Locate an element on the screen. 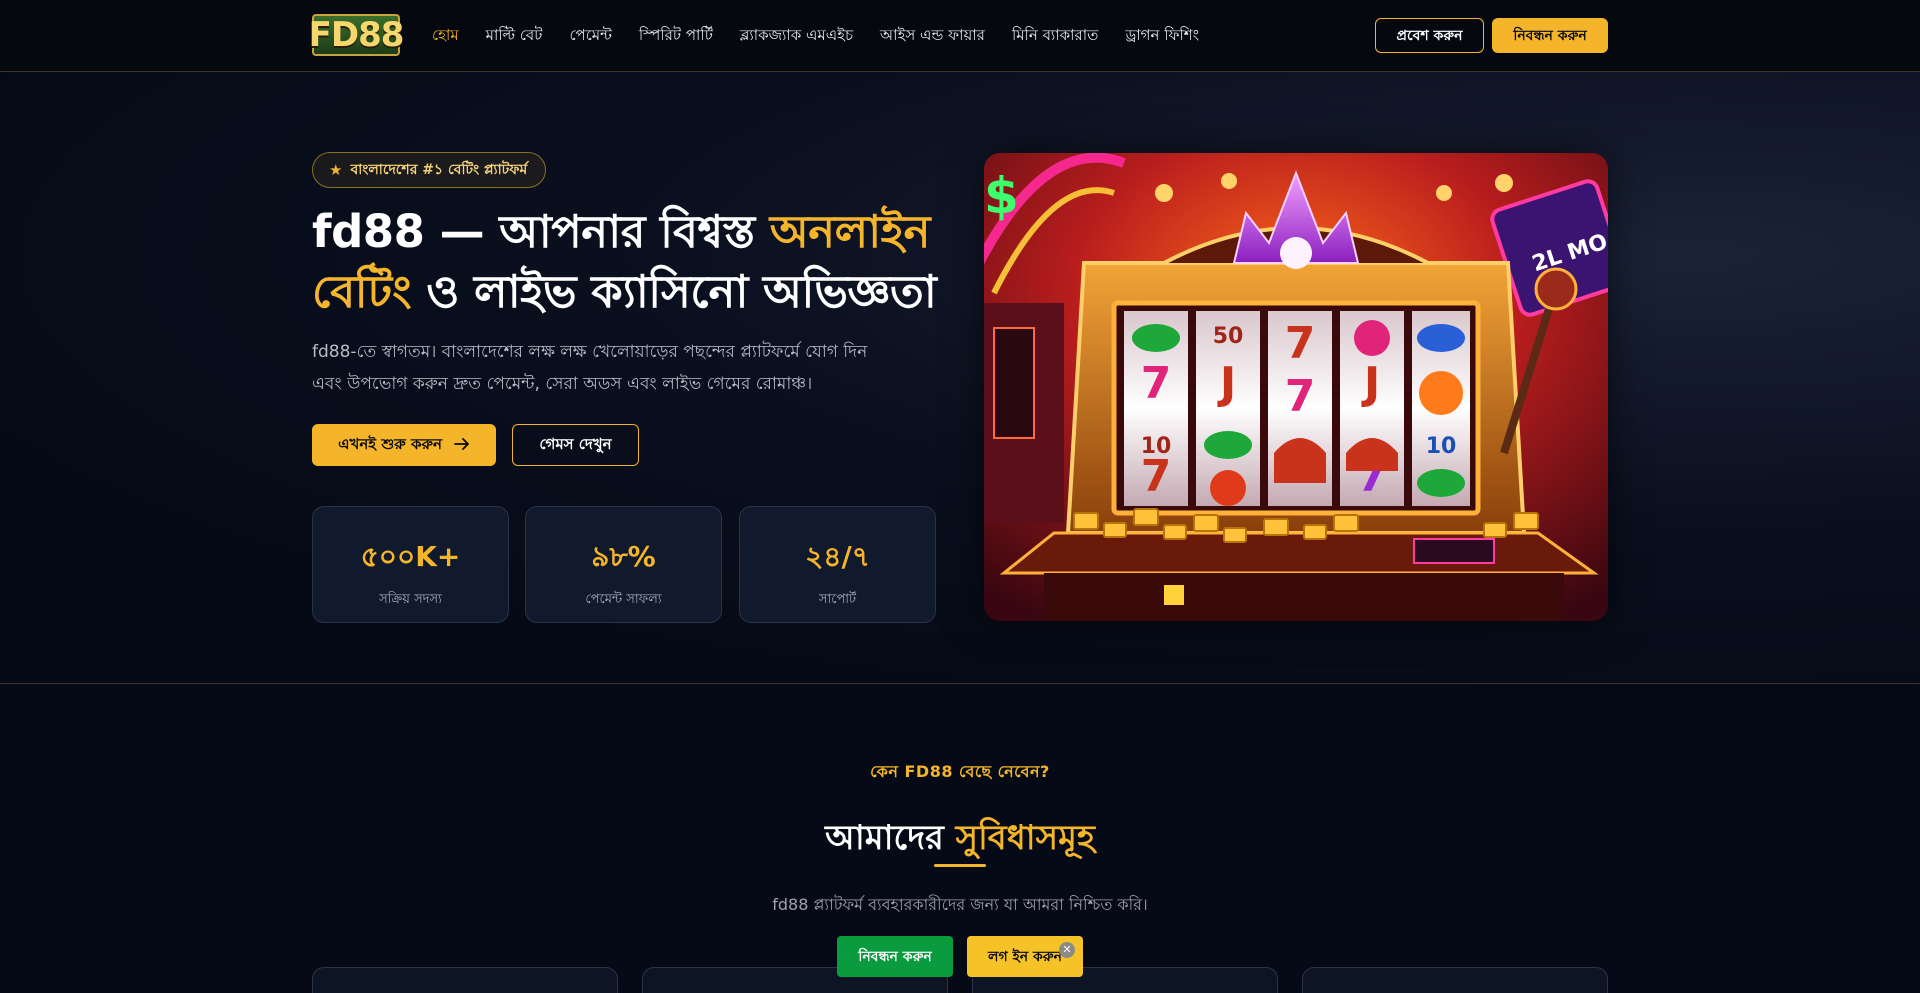 This screenshot has width=1920, height=993. nav-item-multi-bet: মাল্টি বেট is located at coordinates (514, 36).